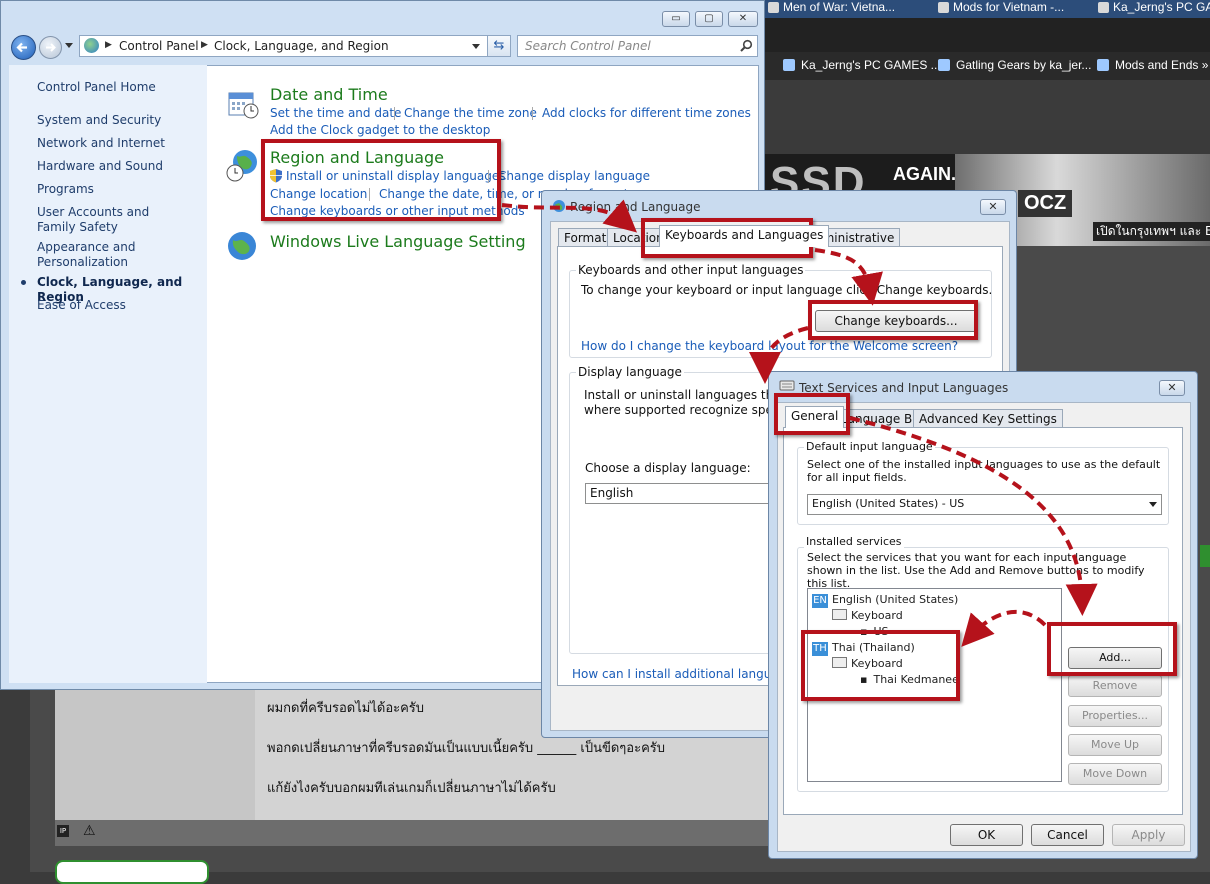 This screenshot has height=884, width=1210. Describe the element at coordinates (973, 516) in the screenshot. I see `arrow-to-add-button` at that location.